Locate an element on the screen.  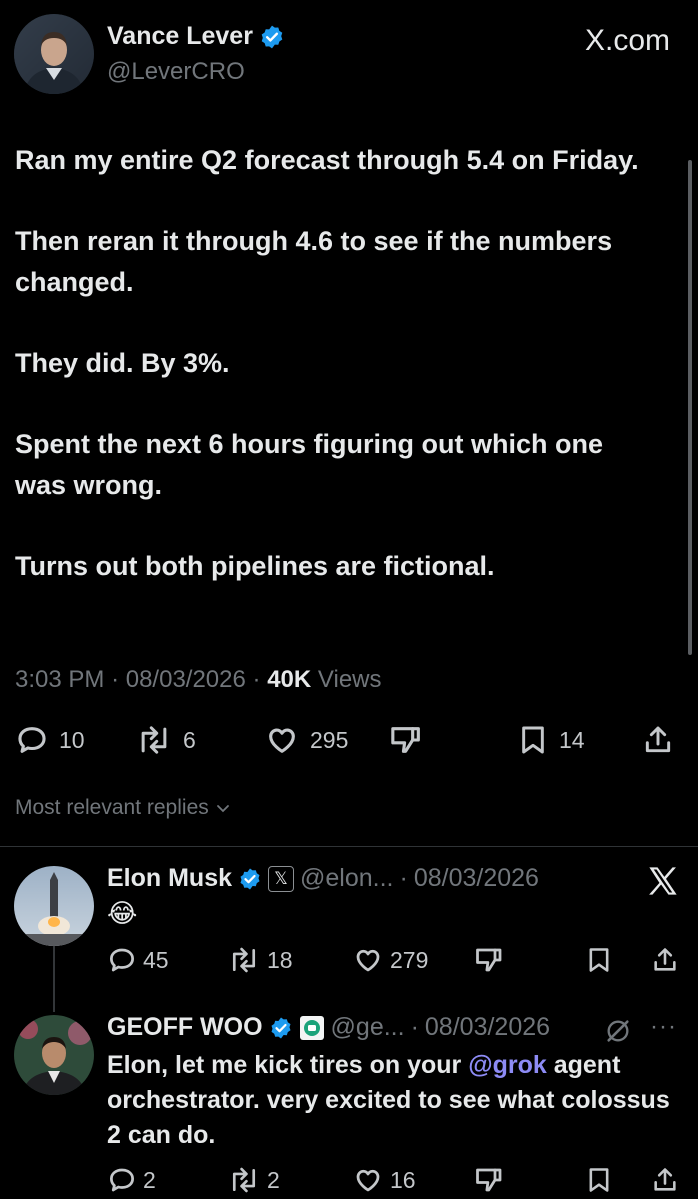
like-count: 279 is located at coordinates (409, 959).